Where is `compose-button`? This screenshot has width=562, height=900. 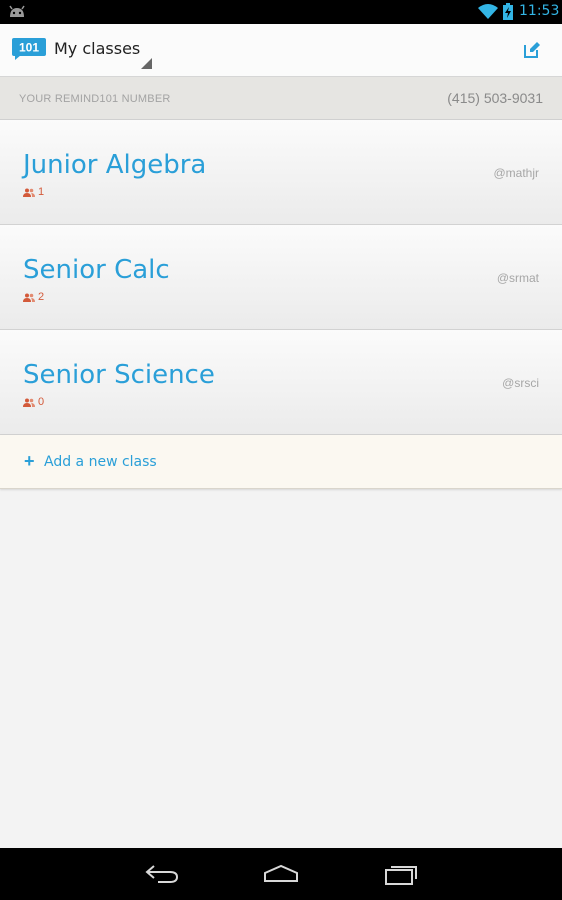 compose-button is located at coordinates (532, 50).